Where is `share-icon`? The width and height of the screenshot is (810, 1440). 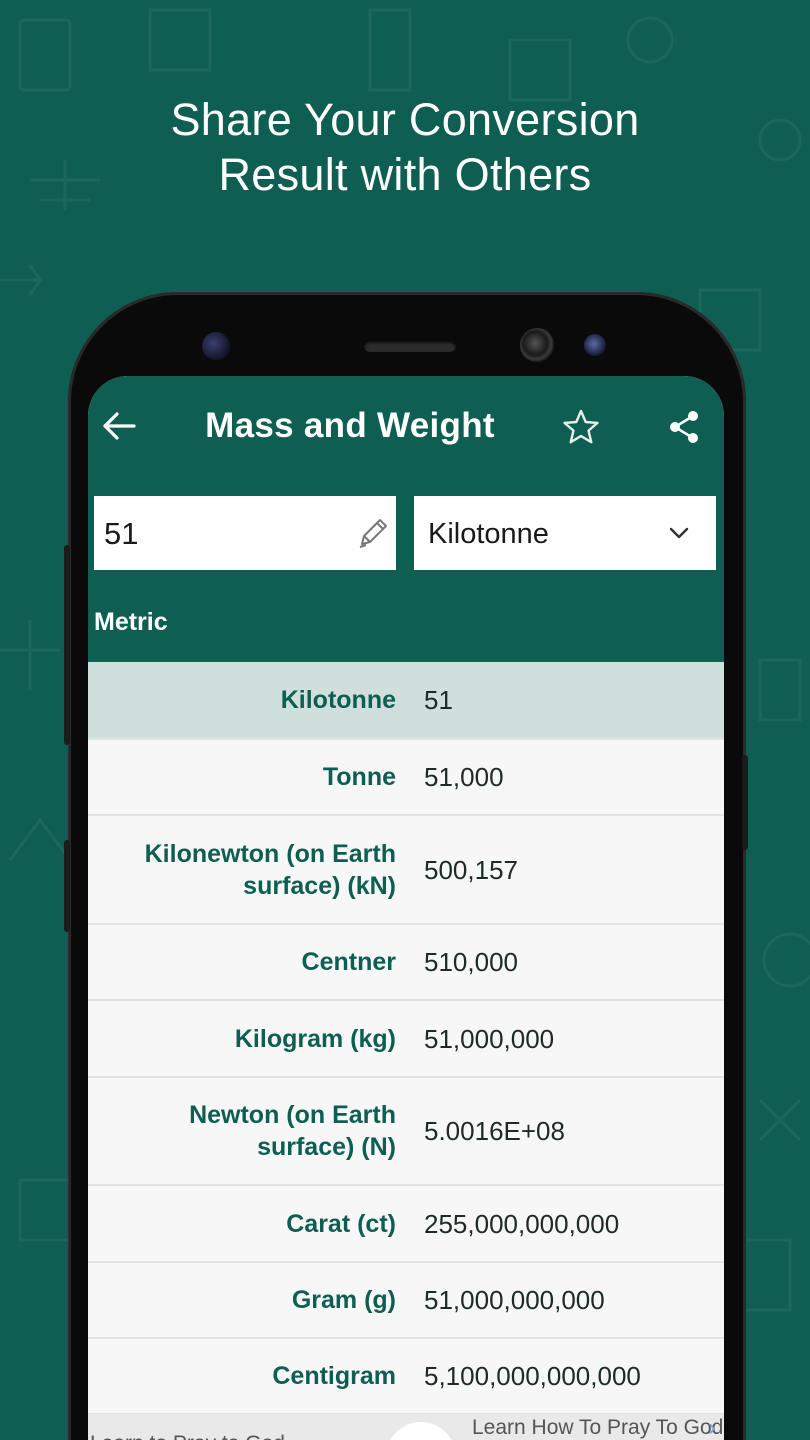
share-icon is located at coordinates (684, 427).